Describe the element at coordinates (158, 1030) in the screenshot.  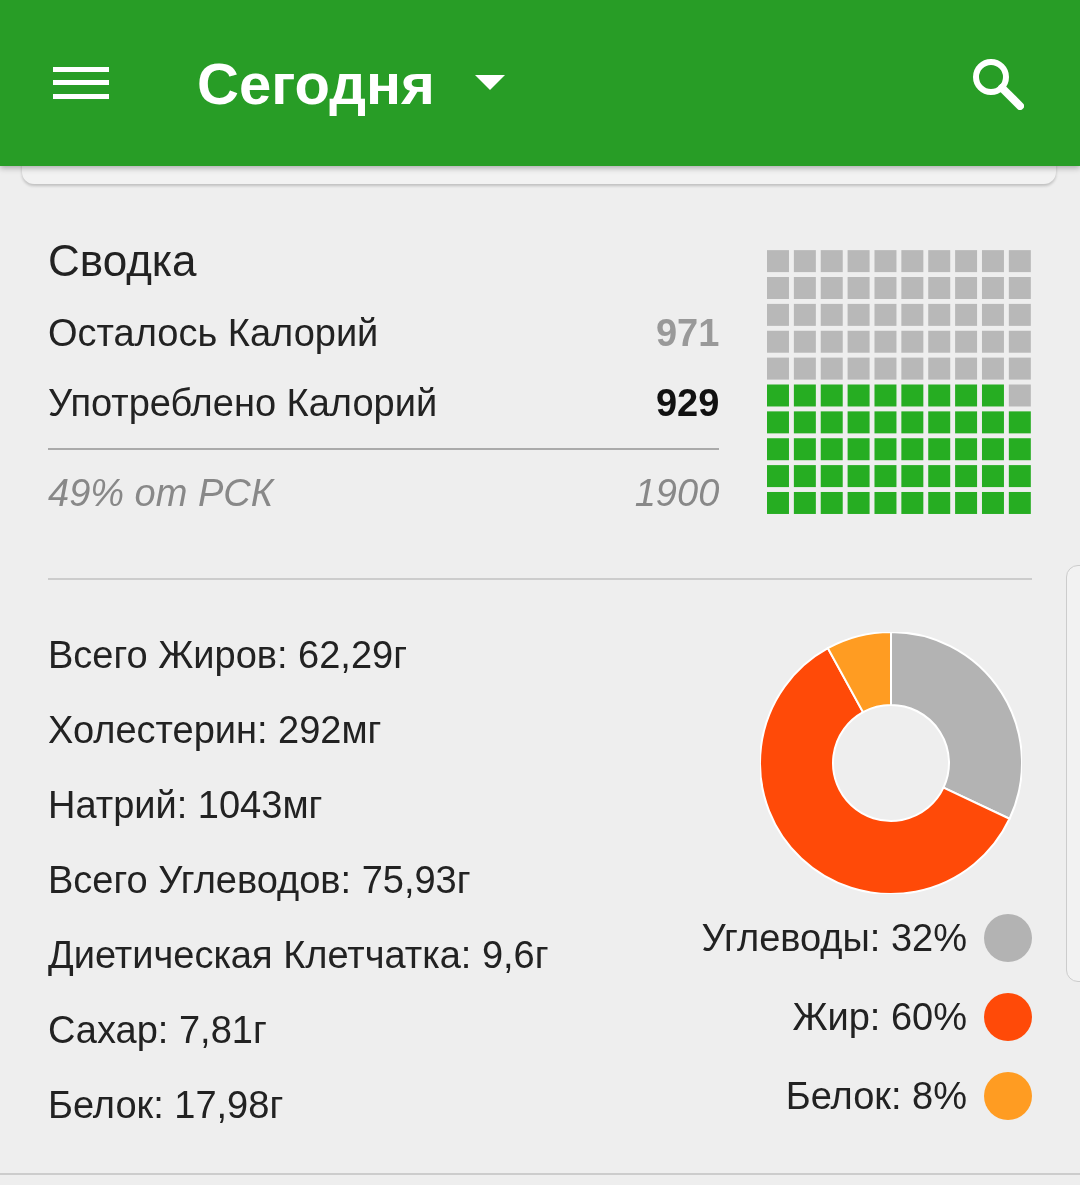
I see `nutrient-text: Сахар: 7,81г` at that location.